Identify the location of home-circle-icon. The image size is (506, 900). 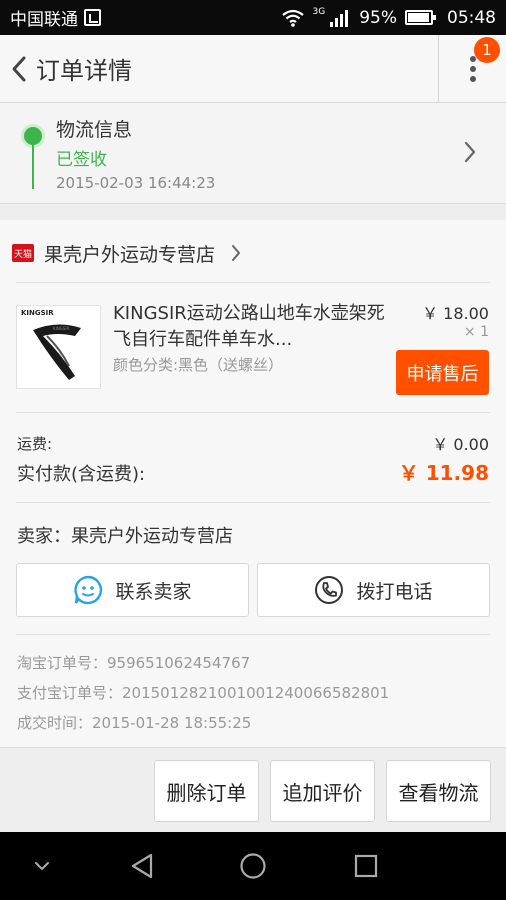
(253, 866).